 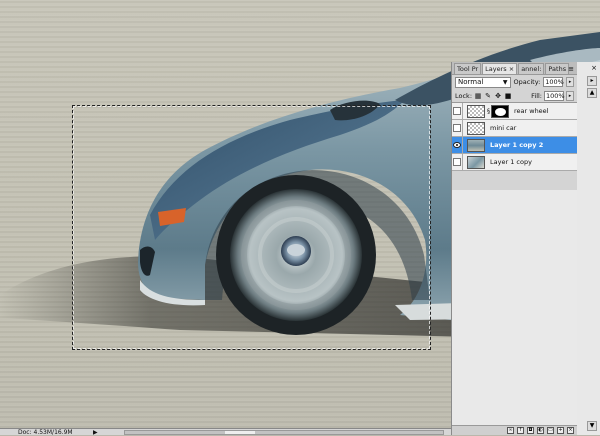 I want to click on horizontal-scrollbar, so click(x=284, y=432).